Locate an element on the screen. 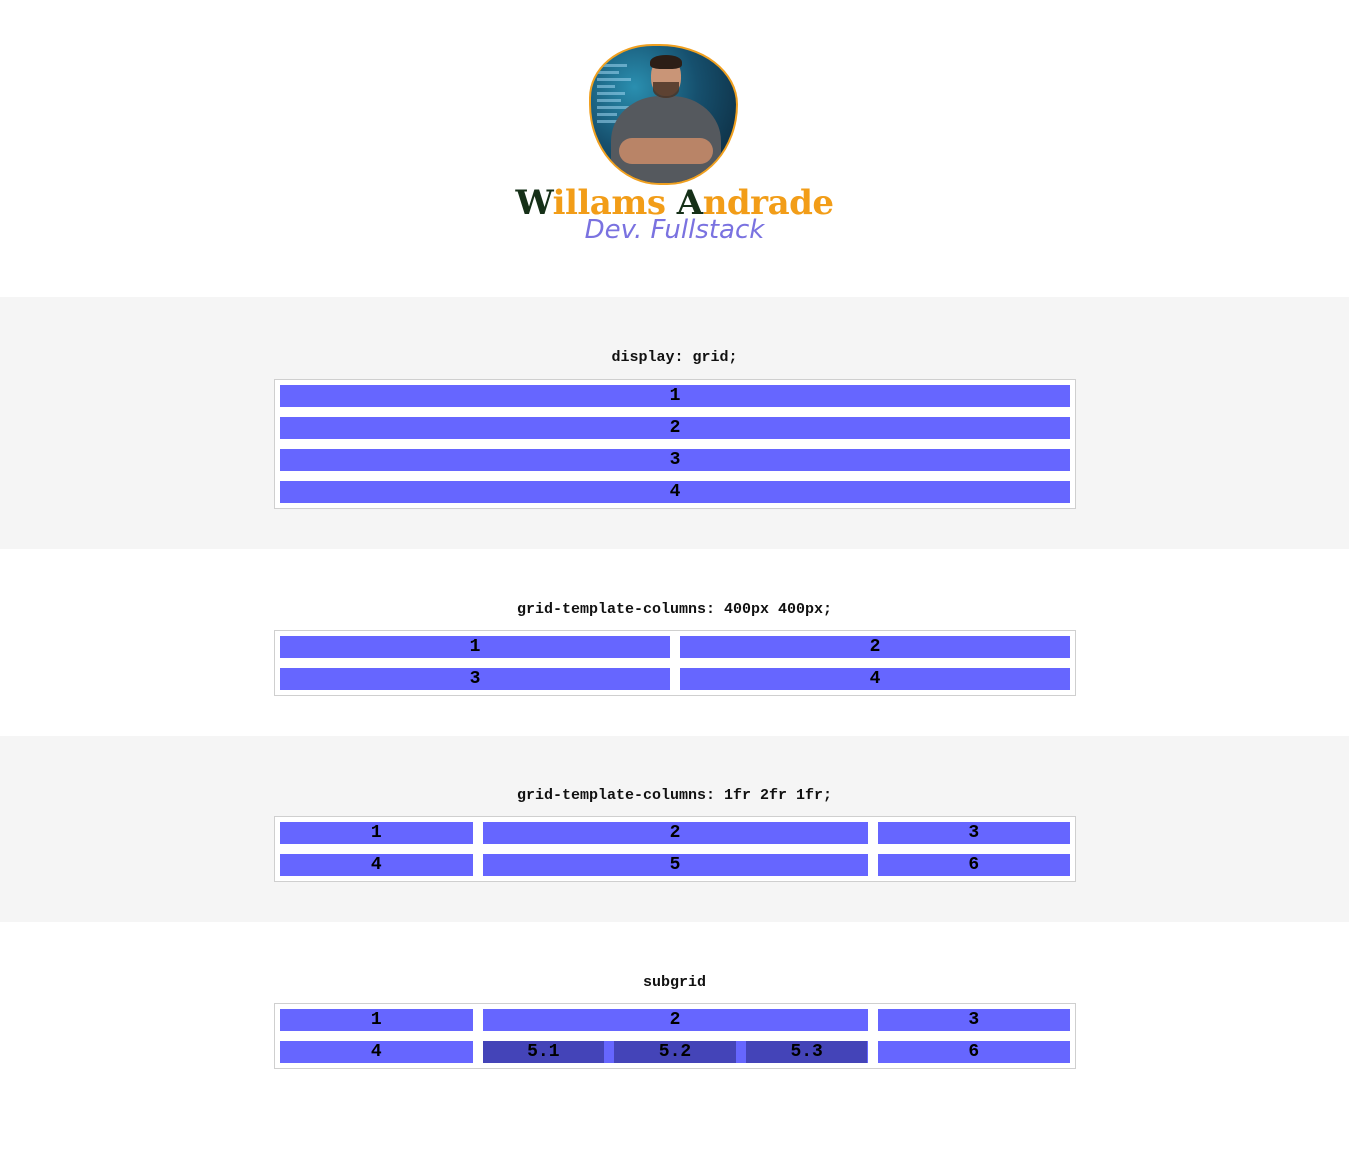 This screenshot has height=1169, width=1349. subgrid-item: 5.2 is located at coordinates (675, 1052).